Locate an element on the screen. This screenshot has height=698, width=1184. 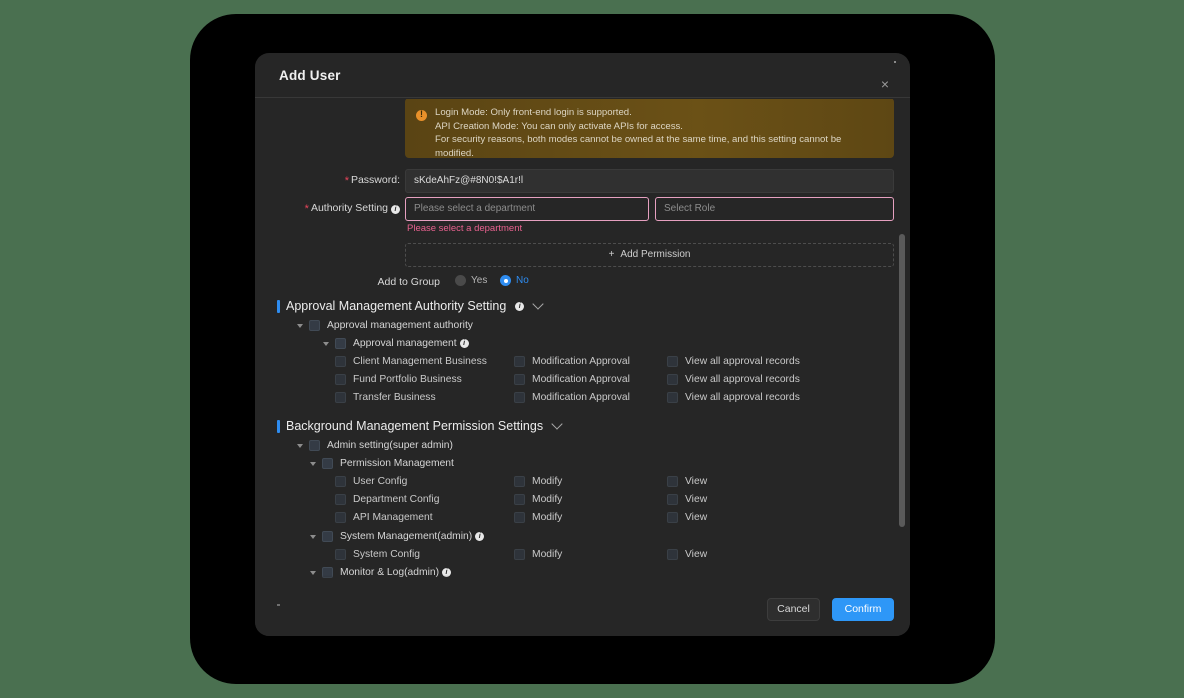
radio-no: No is located at coordinates (514, 280).